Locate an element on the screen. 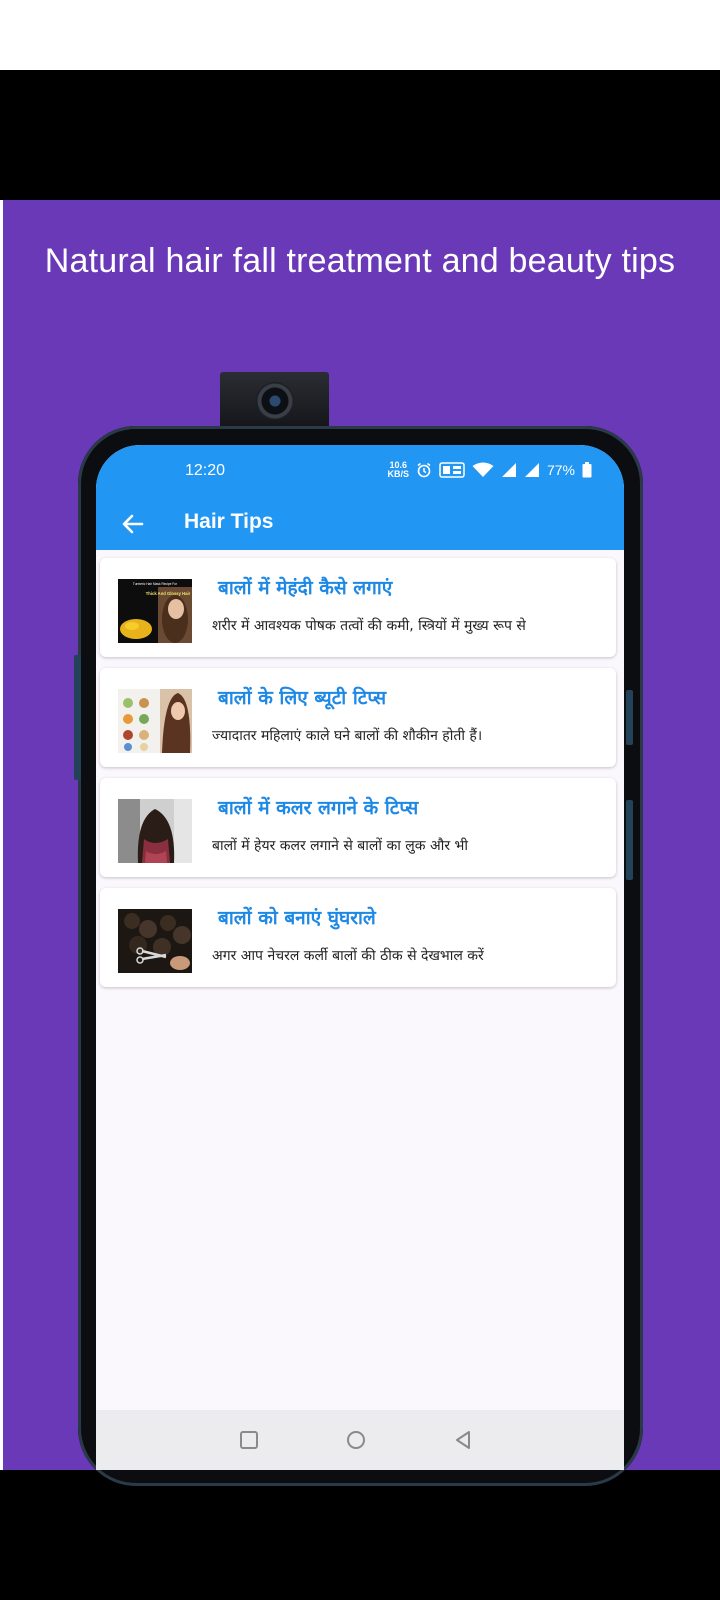 The width and height of the screenshot is (720, 1600). square-recents-icon is located at coordinates (249, 1440).